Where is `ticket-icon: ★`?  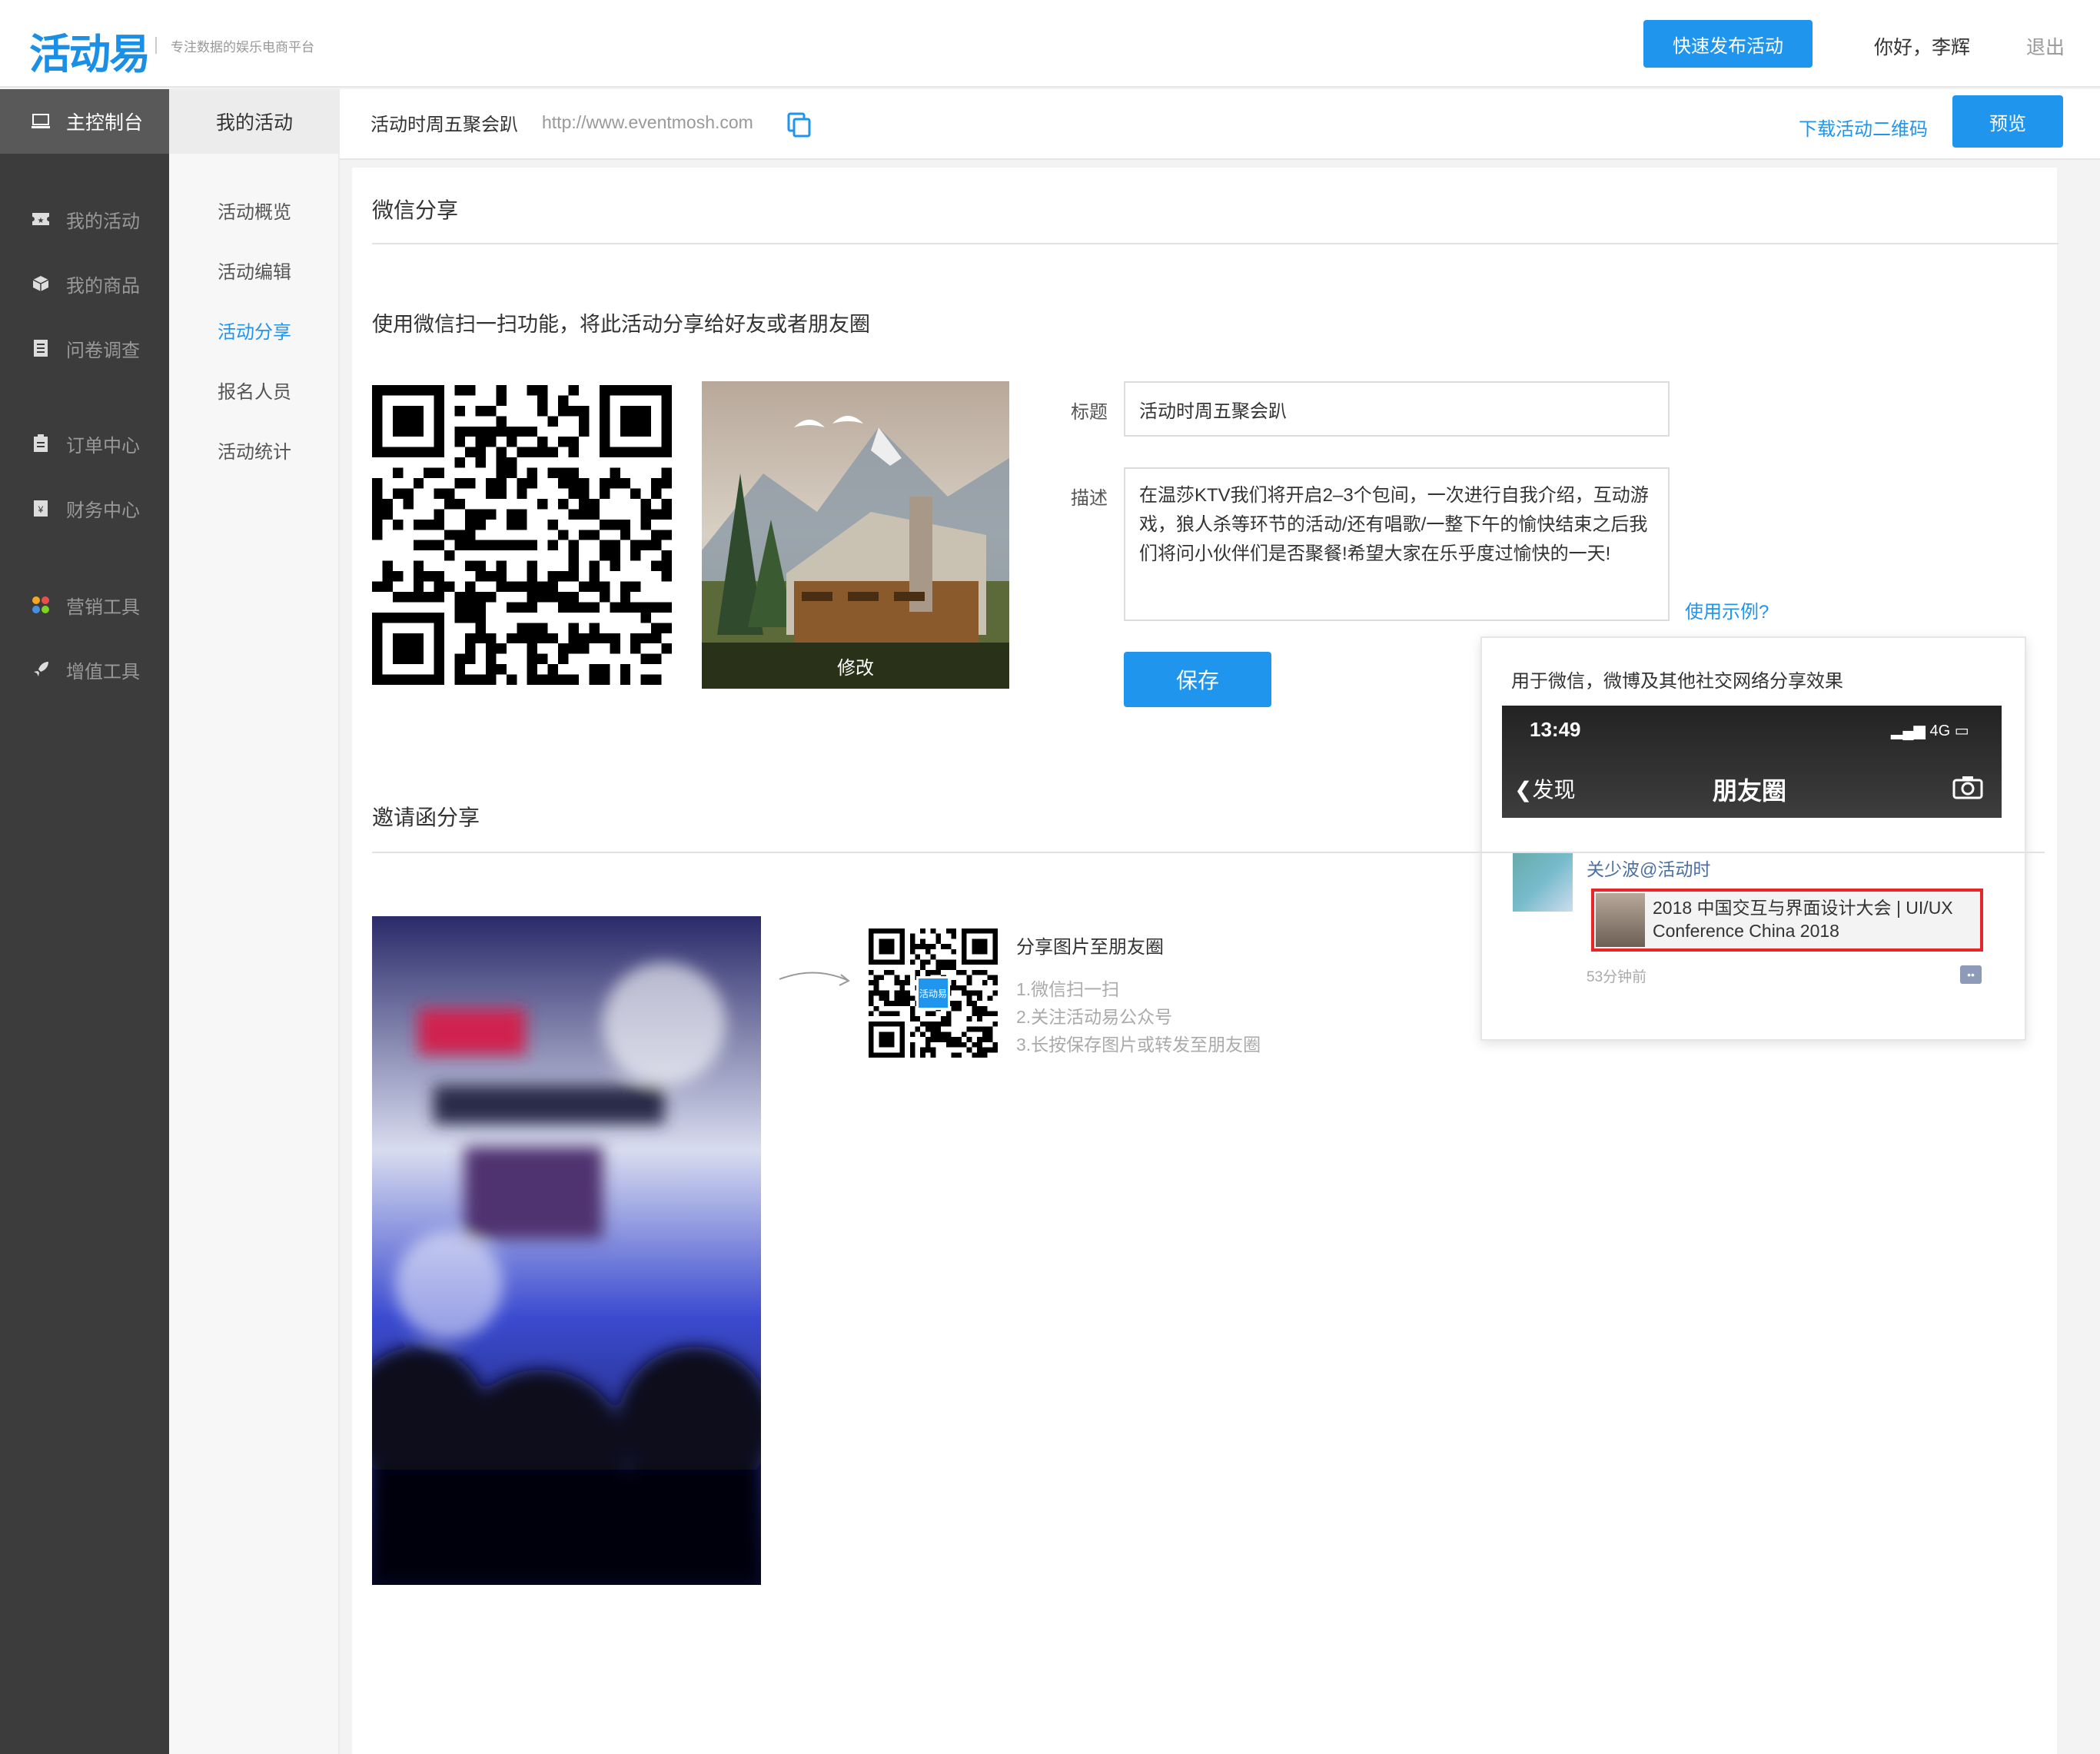
ticket-icon: ★ is located at coordinates (41, 219).